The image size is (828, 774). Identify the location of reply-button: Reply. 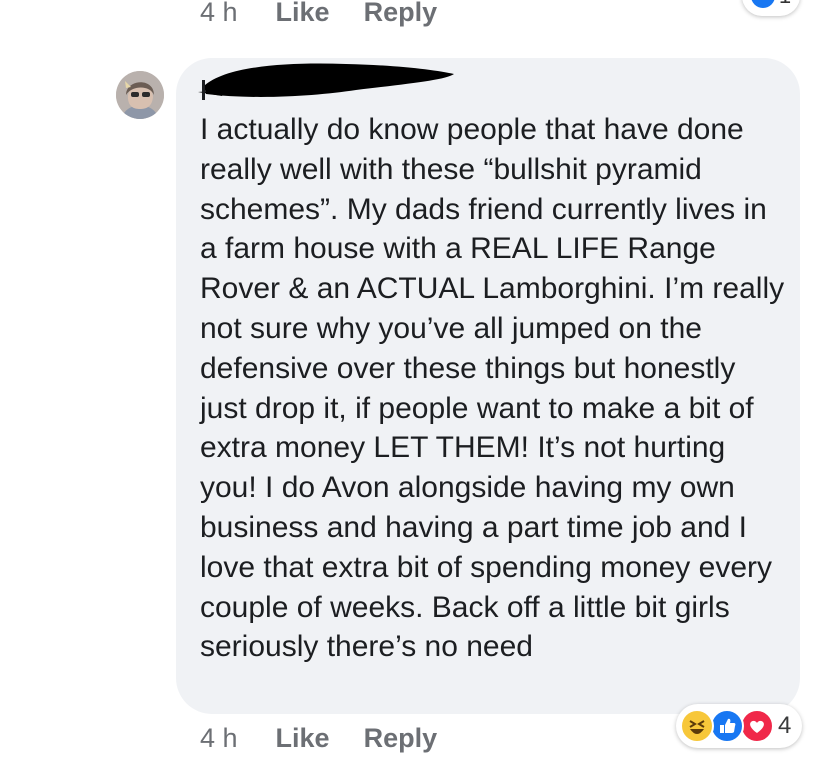
(401, 738).